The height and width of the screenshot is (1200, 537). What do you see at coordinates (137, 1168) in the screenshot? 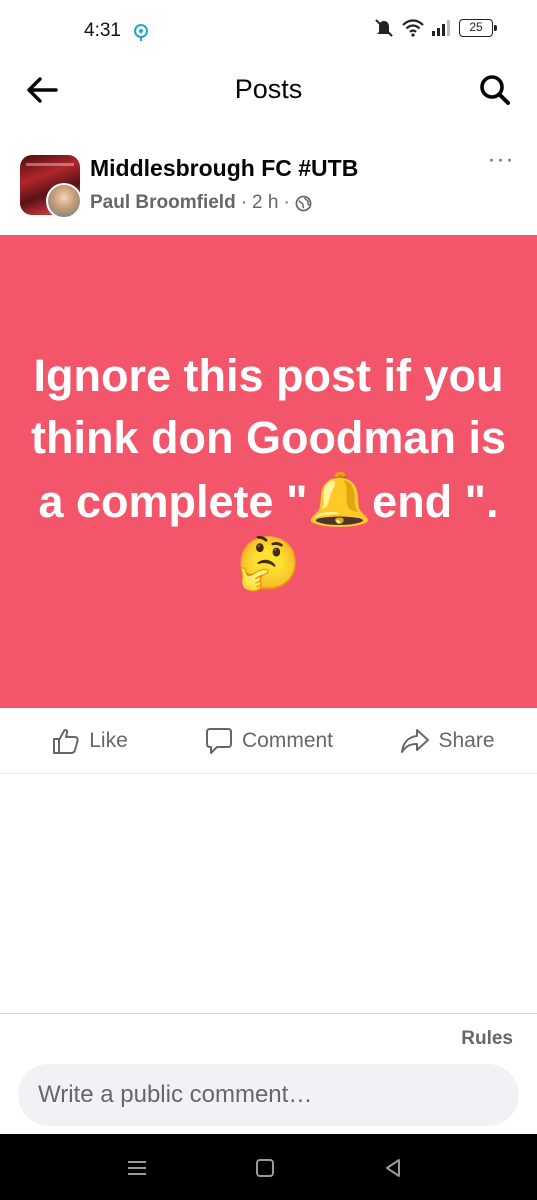
I see `recents-menu-icon` at bounding box center [137, 1168].